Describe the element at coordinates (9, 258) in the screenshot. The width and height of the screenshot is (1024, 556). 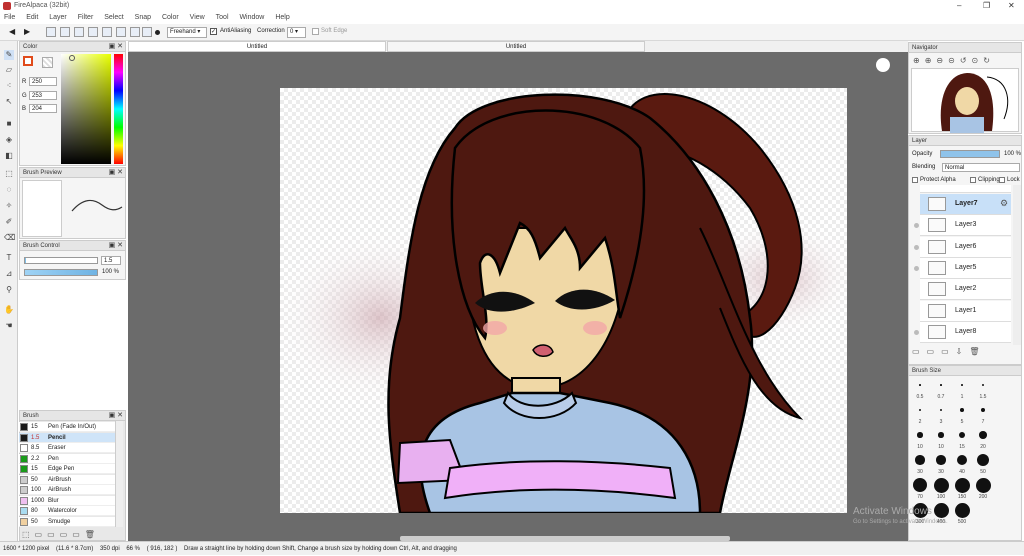
I see `text-tool-icon: T` at that location.